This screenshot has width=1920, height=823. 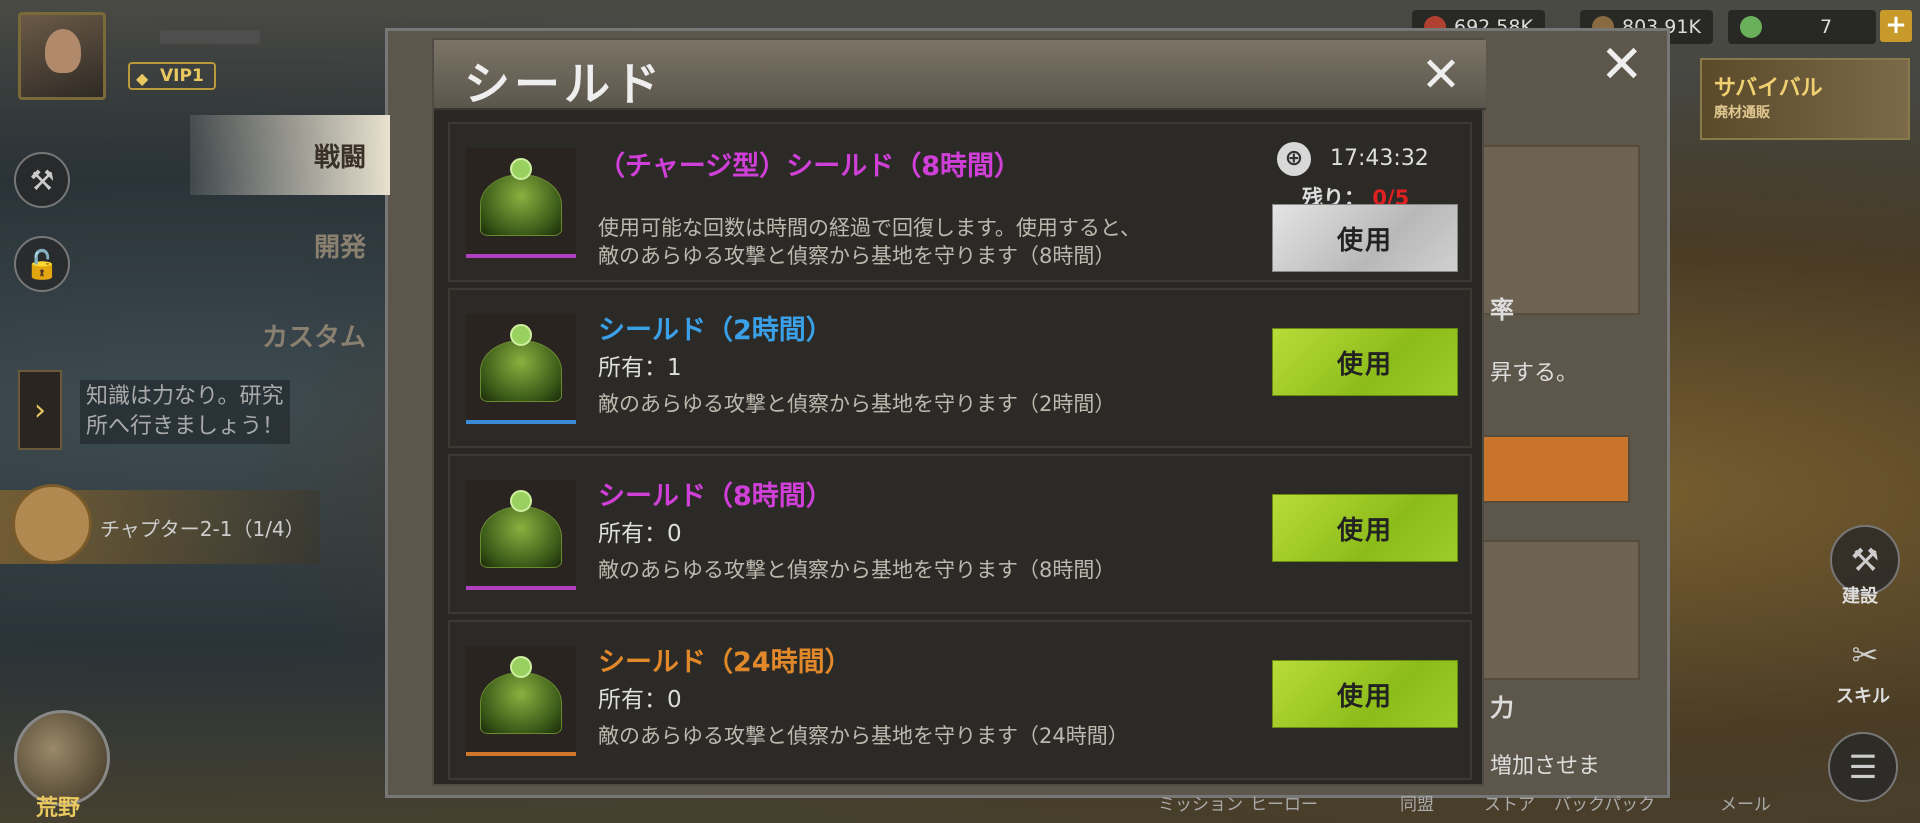 What do you see at coordinates (1417, 802) in the screenshot?
I see `nav-alliance: 同盟` at bounding box center [1417, 802].